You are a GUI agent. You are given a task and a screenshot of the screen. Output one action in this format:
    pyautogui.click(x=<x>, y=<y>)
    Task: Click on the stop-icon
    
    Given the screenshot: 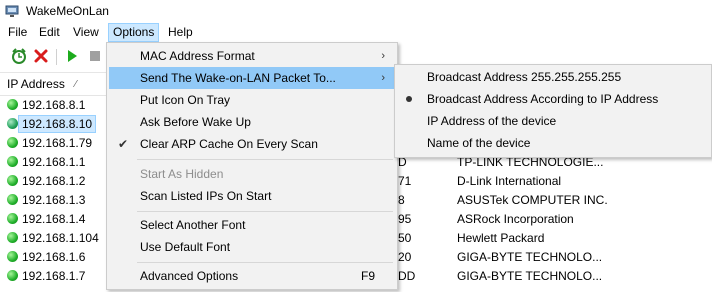 What is the action you would take?
    pyautogui.click(x=95, y=56)
    